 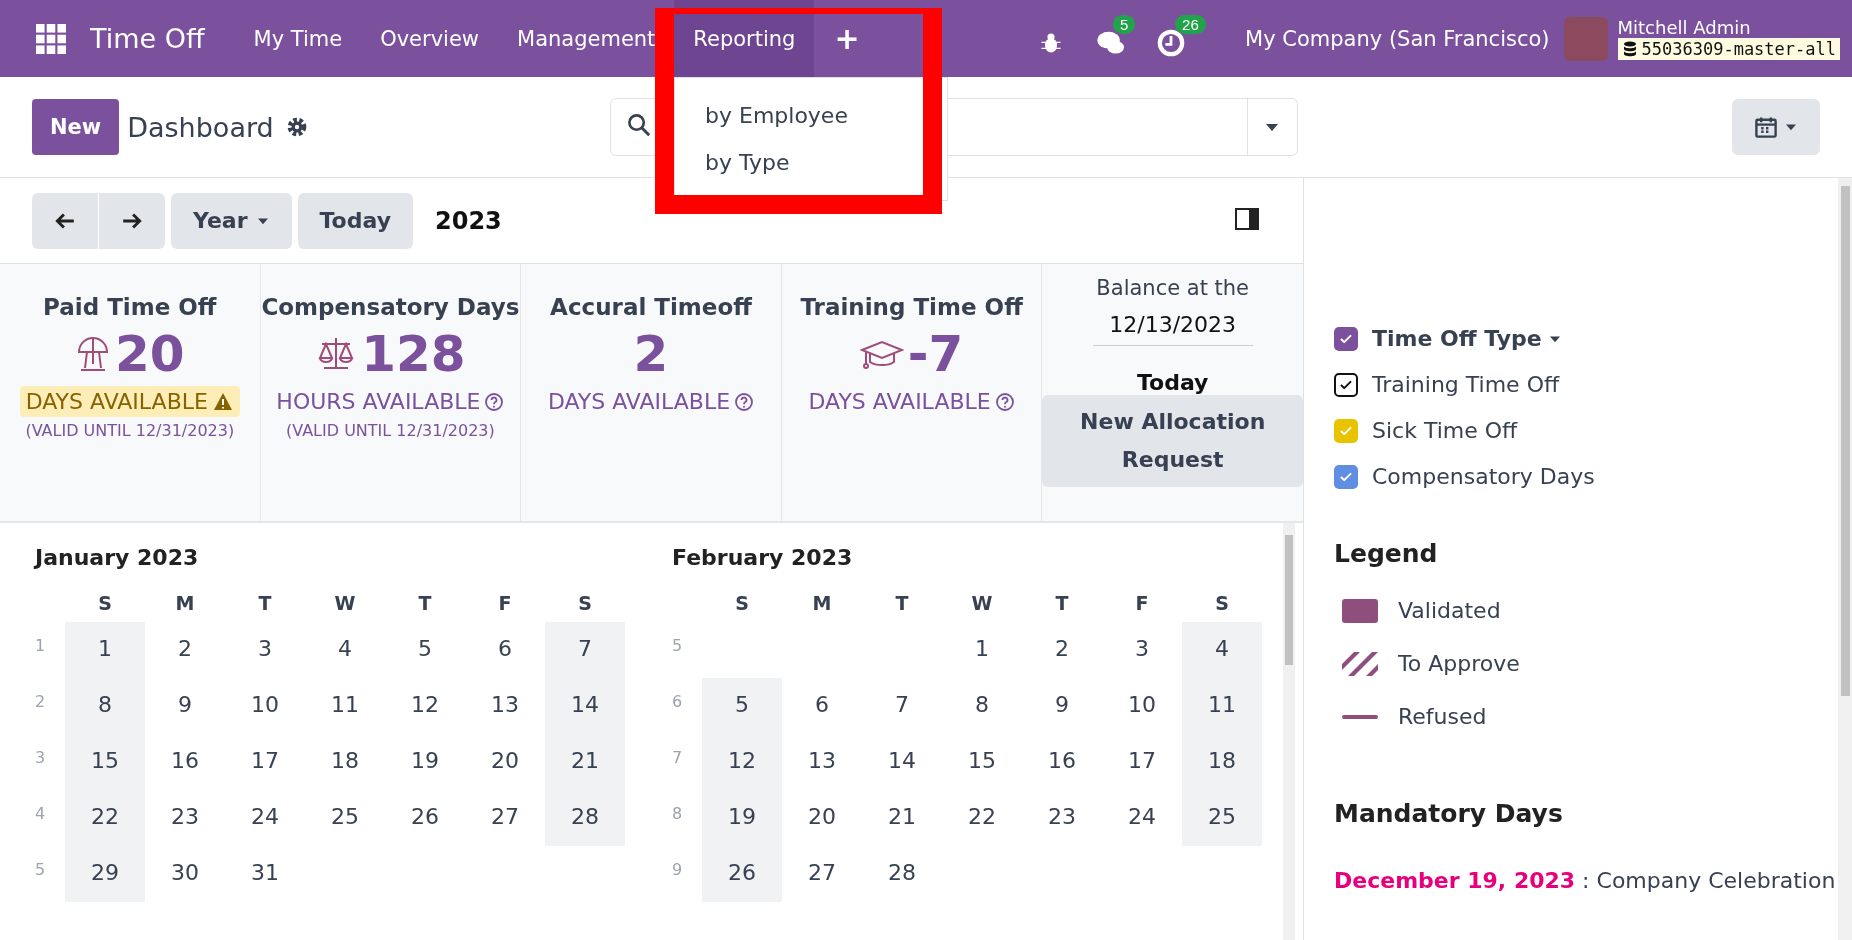 What do you see at coordinates (1467, 338) in the screenshot?
I see `filter-title: Time Off Type` at bounding box center [1467, 338].